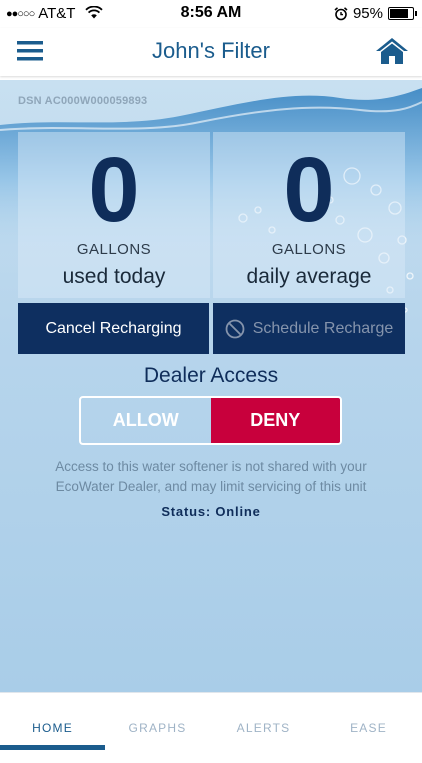  What do you see at coordinates (211, 14) in the screenshot?
I see `status-bar: ●●○○○ AT&T 8:56 AM 95%` at bounding box center [211, 14].